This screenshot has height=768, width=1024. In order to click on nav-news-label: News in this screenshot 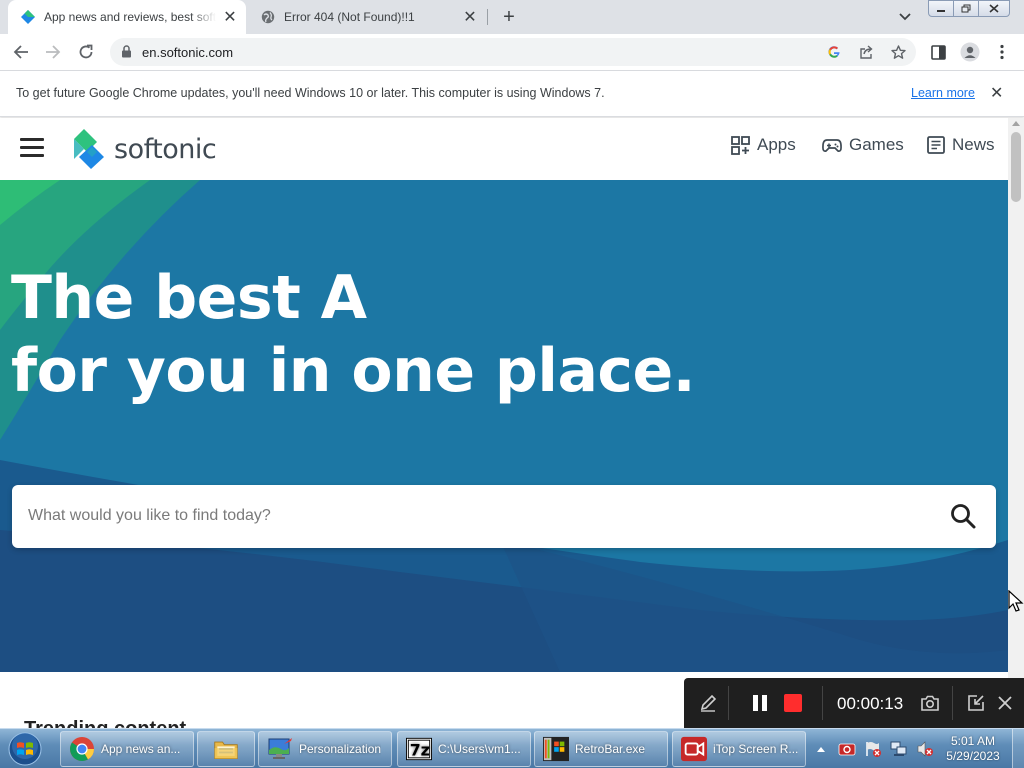, I will do `click(973, 144)`.